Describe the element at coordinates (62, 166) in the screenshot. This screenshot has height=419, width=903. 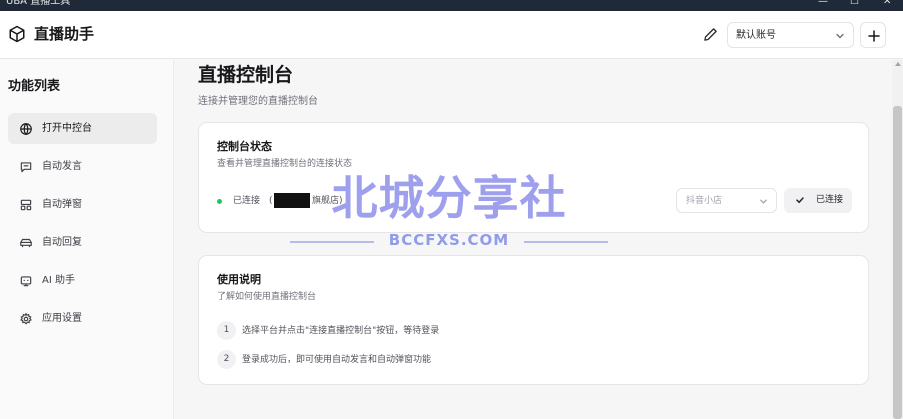
I see `sidebar-item-label: 自动发言` at that location.